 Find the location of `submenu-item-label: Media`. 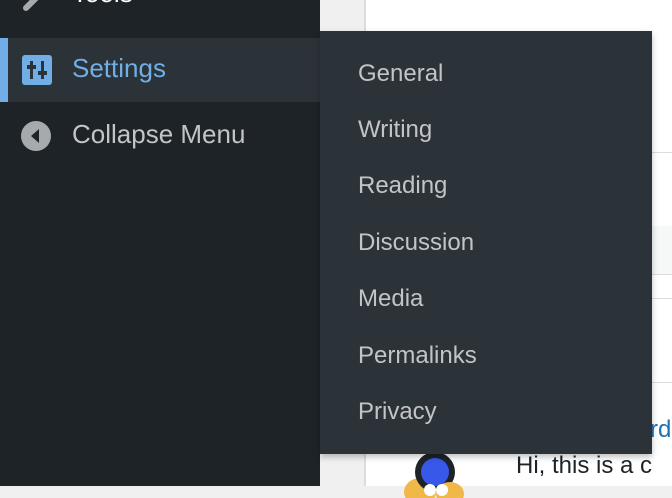

submenu-item-label: Media is located at coordinates (391, 298).